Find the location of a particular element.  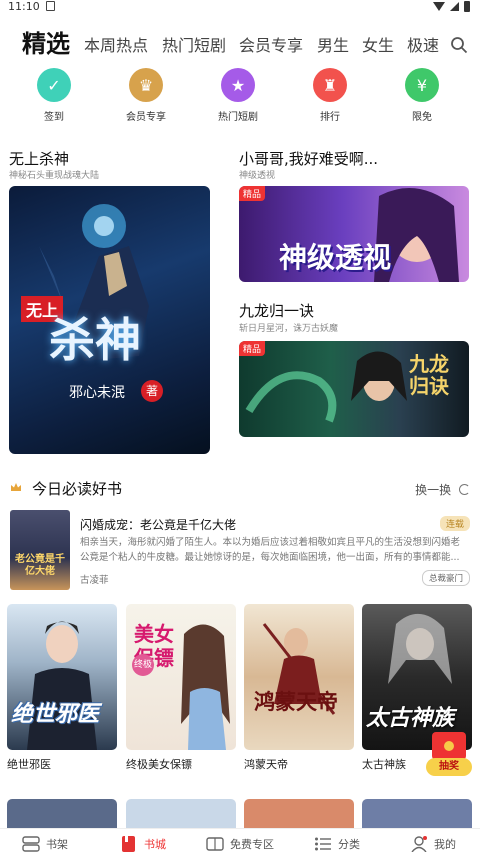

warrior-illustration is located at coordinates (299, 669).